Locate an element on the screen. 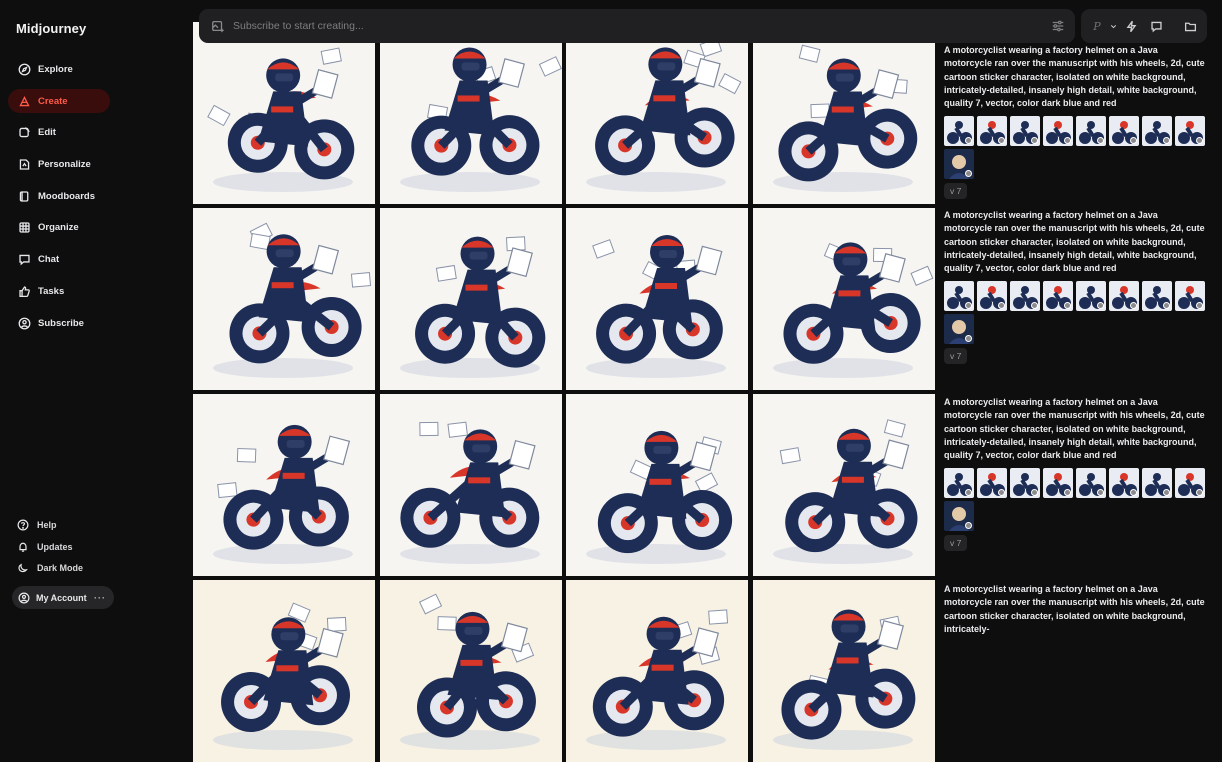 This screenshot has width=1222, height=762. nav-organize: Organize is located at coordinates (59, 227).